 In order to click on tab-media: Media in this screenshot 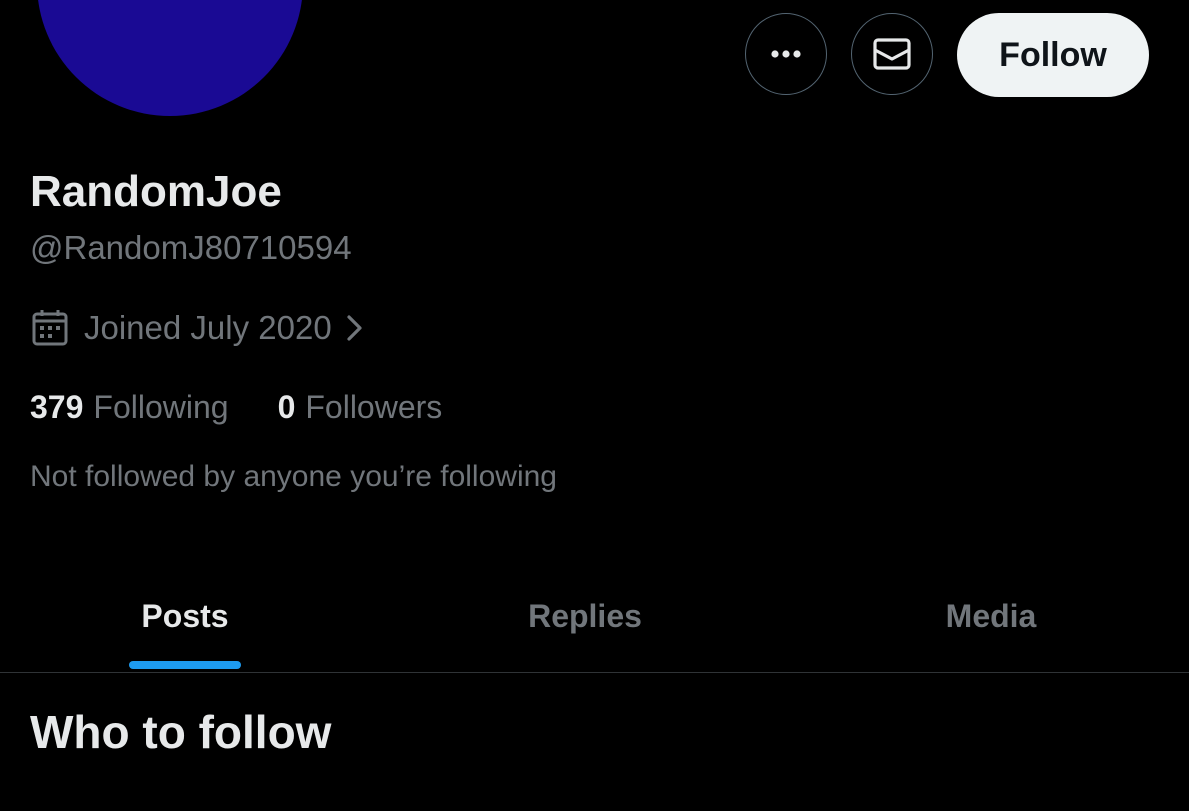, I will do `click(991, 616)`.